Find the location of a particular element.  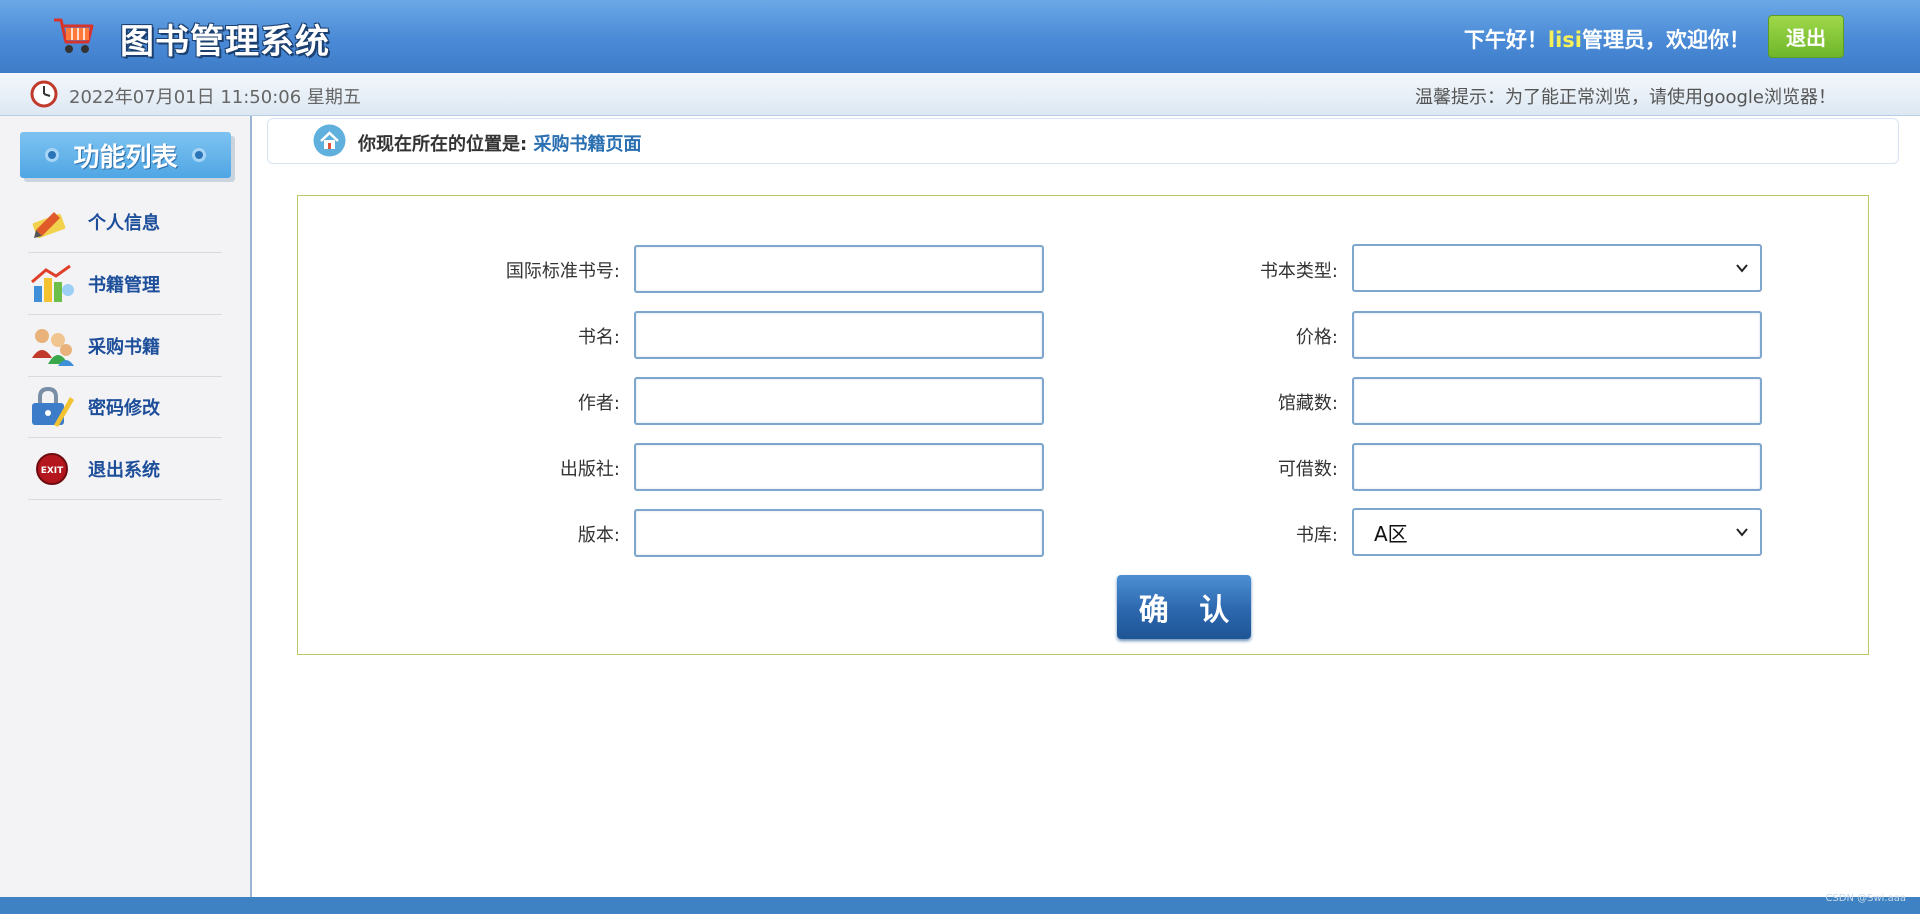

library-label: 书库: is located at coordinates (1316, 535).